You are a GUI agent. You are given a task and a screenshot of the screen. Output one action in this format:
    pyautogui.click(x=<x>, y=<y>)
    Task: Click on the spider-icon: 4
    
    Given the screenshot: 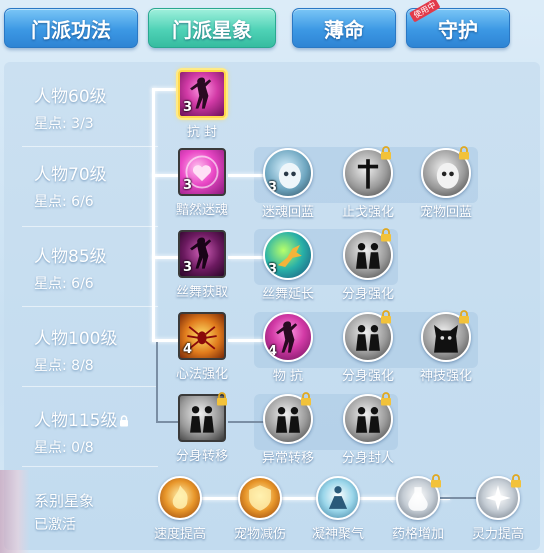 What is the action you would take?
    pyautogui.click(x=202, y=336)
    